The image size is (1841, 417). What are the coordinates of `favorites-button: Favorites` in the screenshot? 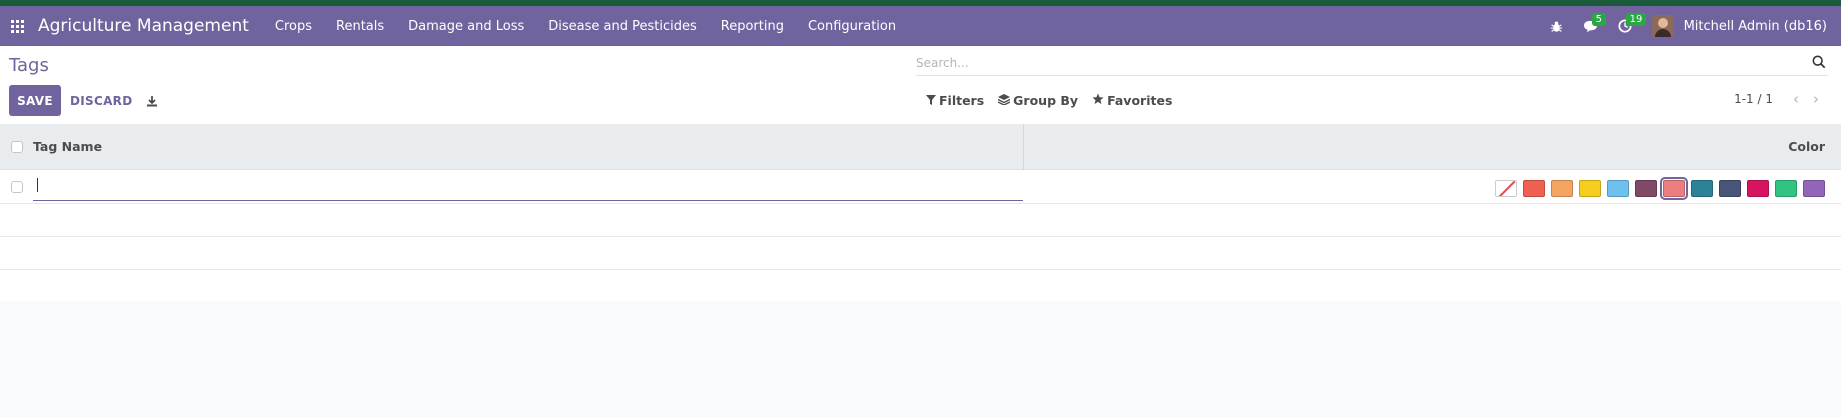 It's located at (1132, 100).